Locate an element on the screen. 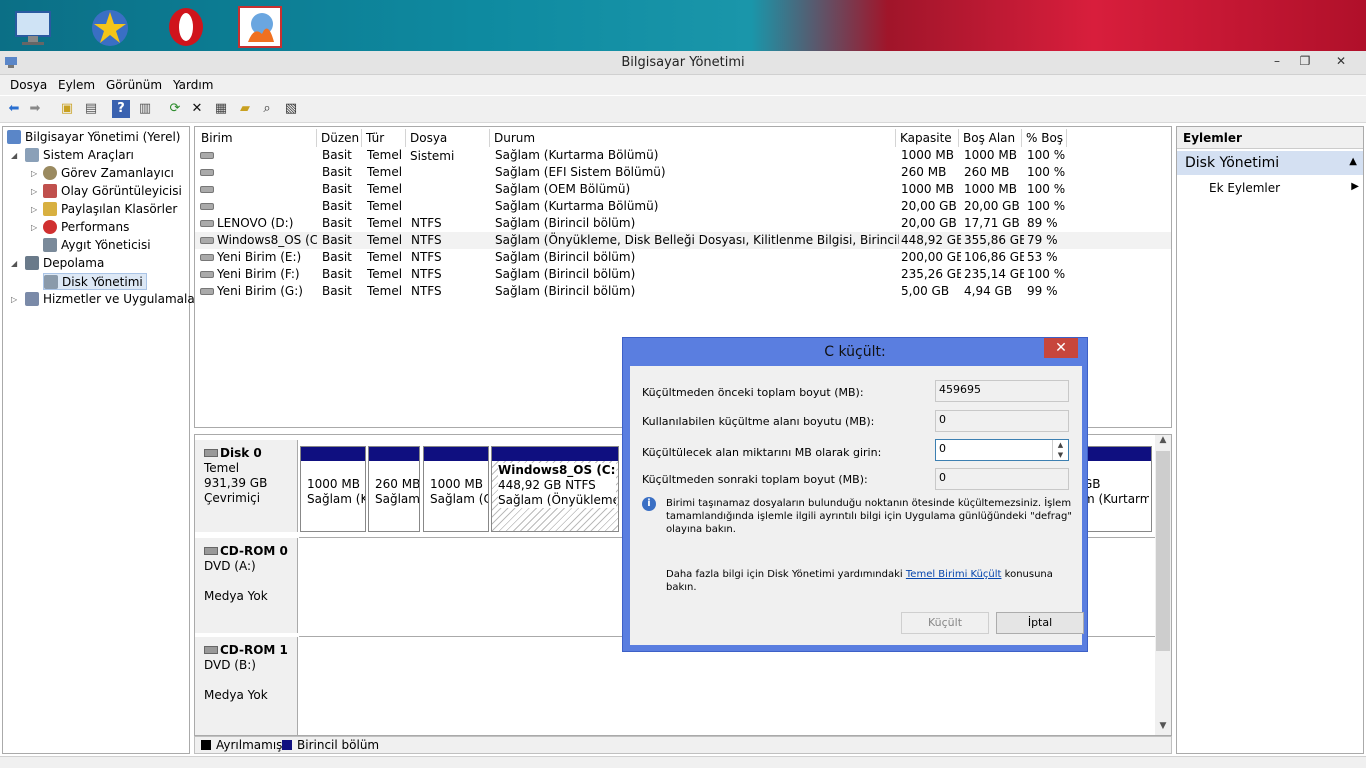 The width and height of the screenshot is (1366, 768). partition-efi: 260 MB Sağlam is located at coordinates (394, 489).